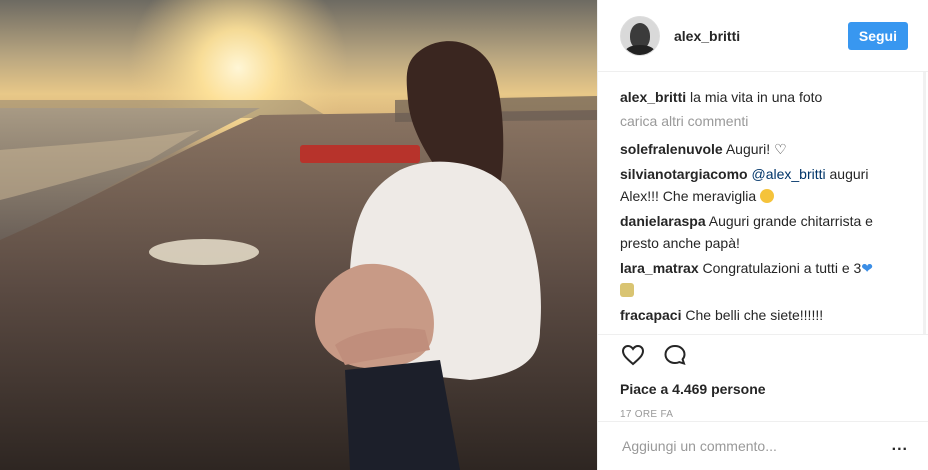 This screenshot has height=470, width=928. Describe the element at coordinates (764, 279) in the screenshot. I see `comment-item: lara_matrax Congratulazioni a tutti e 3❤` at that location.